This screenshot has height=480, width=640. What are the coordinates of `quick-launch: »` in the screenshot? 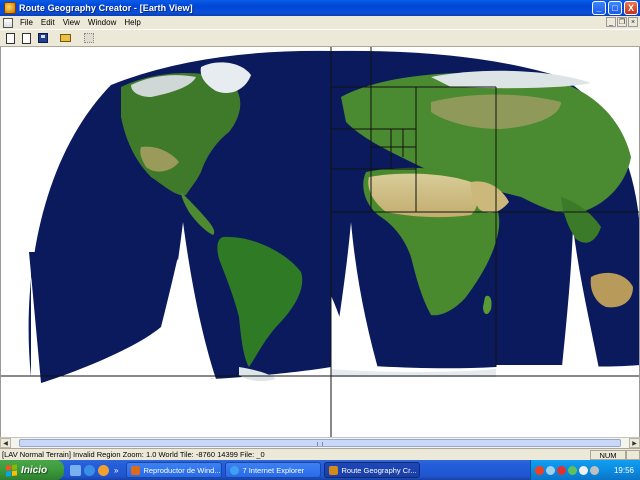 It's located at (94, 470).